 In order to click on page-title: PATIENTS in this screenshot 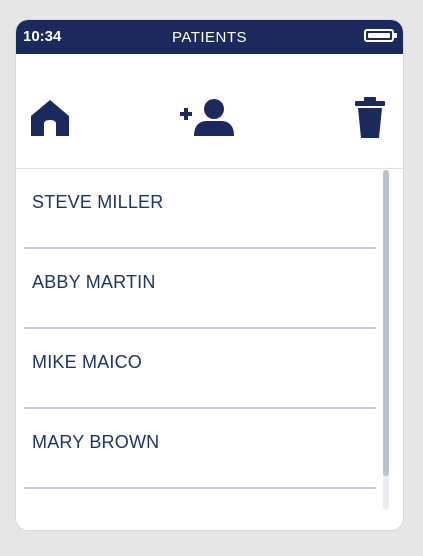, I will do `click(209, 37)`.